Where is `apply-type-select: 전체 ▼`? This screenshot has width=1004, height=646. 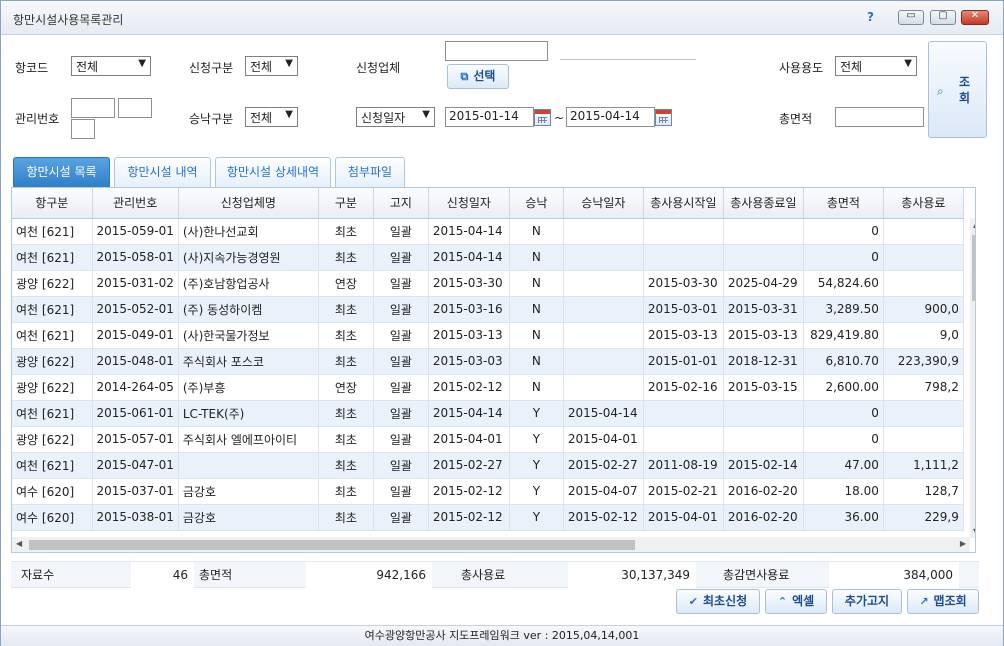 apply-type-select: 전체 ▼ is located at coordinates (271, 66).